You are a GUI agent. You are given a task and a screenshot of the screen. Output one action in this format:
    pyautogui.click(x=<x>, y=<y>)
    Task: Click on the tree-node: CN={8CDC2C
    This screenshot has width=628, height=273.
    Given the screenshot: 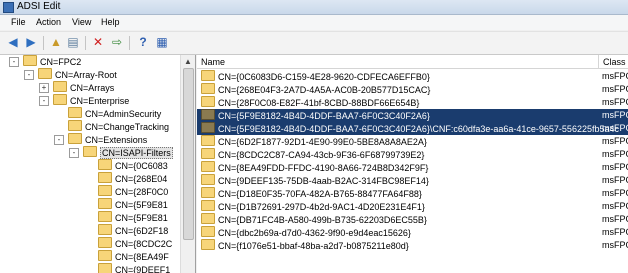 What is the action you would take?
    pyautogui.click(x=135, y=243)
    